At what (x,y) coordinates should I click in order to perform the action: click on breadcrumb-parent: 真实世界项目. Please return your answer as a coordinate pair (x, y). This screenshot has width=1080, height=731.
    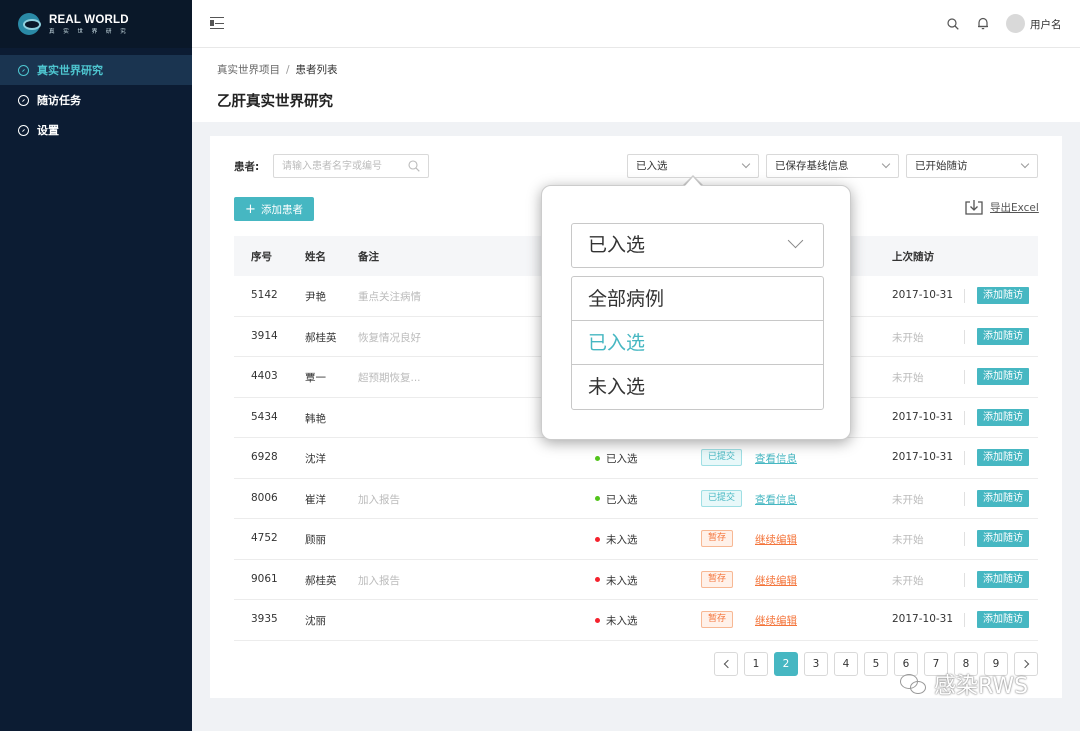
    Looking at the image, I should click on (248, 70).